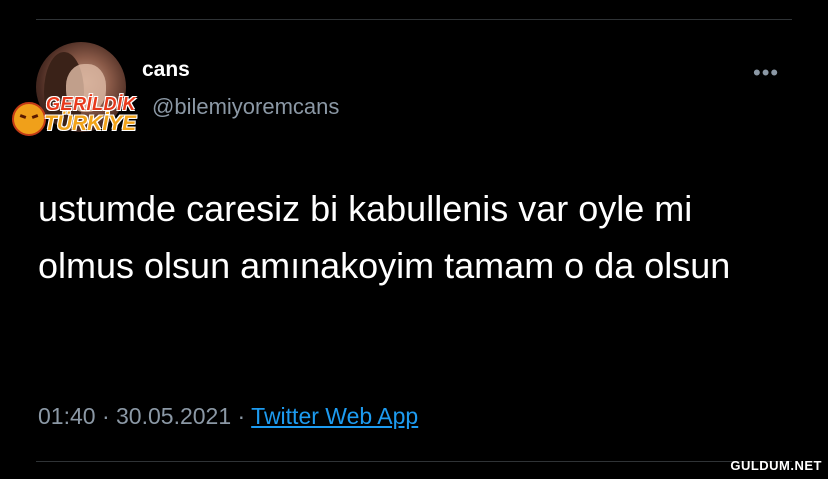  What do you see at coordinates (776, 465) in the screenshot?
I see `site-watermark: GULDUM.NET` at bounding box center [776, 465].